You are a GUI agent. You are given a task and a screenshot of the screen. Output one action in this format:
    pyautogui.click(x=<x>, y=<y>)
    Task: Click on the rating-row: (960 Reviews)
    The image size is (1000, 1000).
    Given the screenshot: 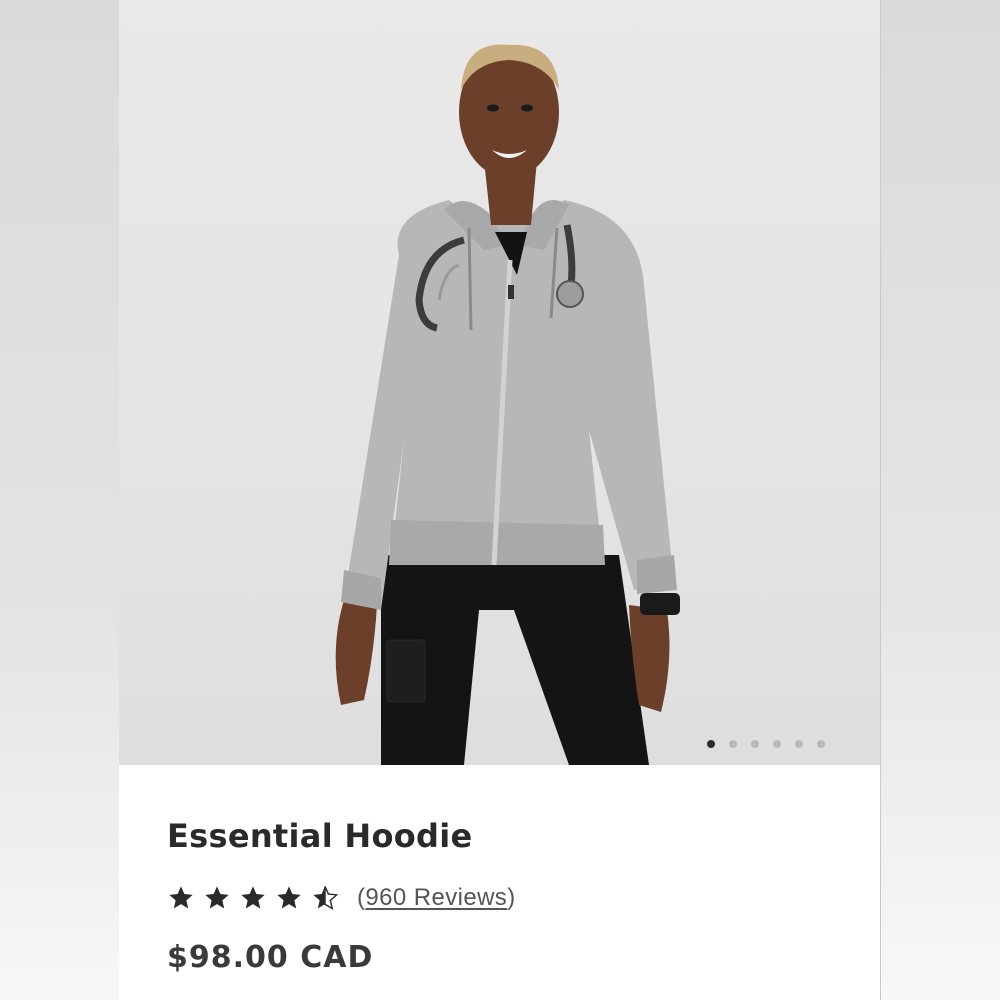 What is the action you would take?
    pyautogui.click(x=507, y=898)
    